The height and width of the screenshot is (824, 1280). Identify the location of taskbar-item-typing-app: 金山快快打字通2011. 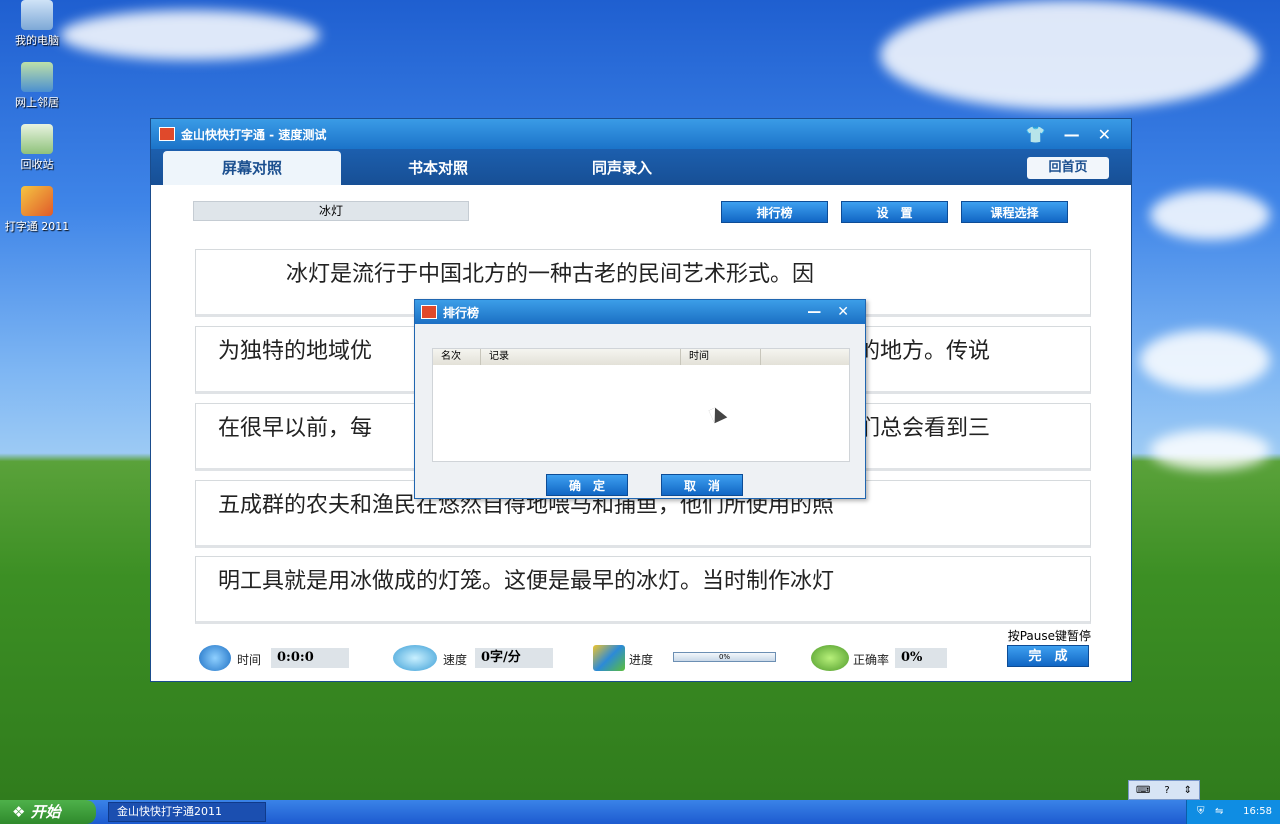
(187, 812).